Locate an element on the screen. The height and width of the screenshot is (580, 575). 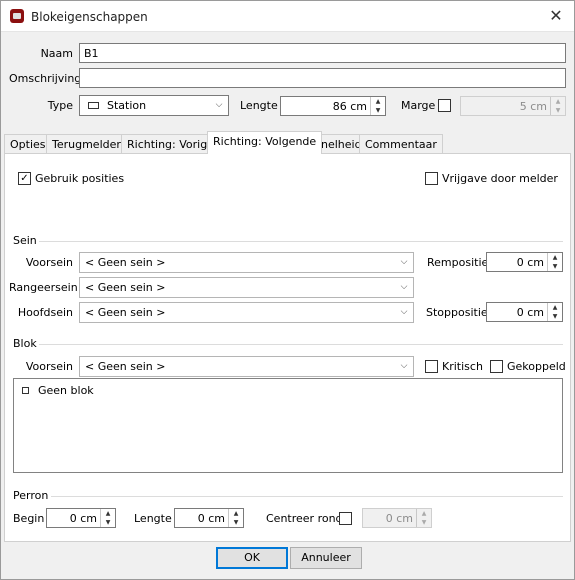
list-item: Geen blok is located at coordinates (58, 390).